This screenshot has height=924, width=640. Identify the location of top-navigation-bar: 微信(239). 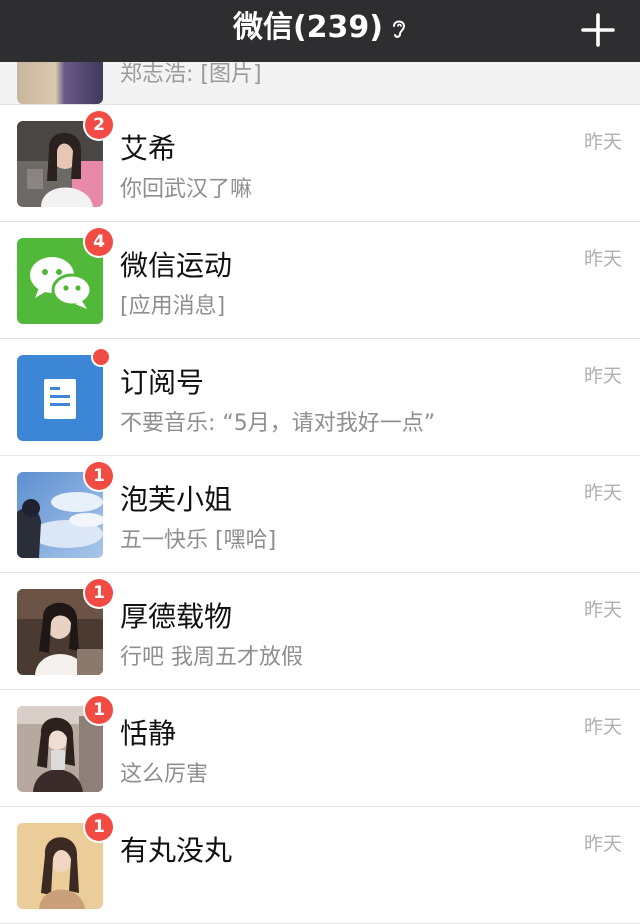
(320, 31).